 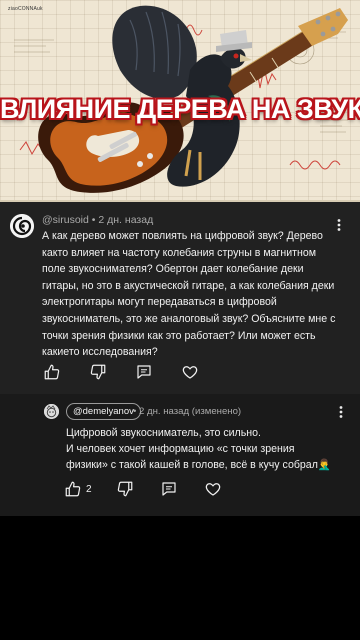 I want to click on reply-reply-button, so click(x=169, y=489).